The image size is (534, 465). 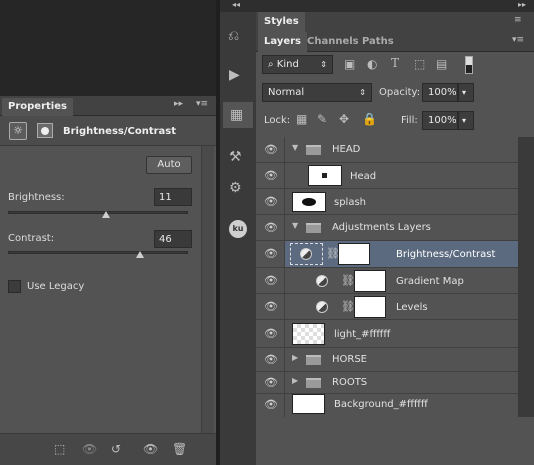 I want to click on filter-shape-icon: ⬚, so click(x=419, y=64).